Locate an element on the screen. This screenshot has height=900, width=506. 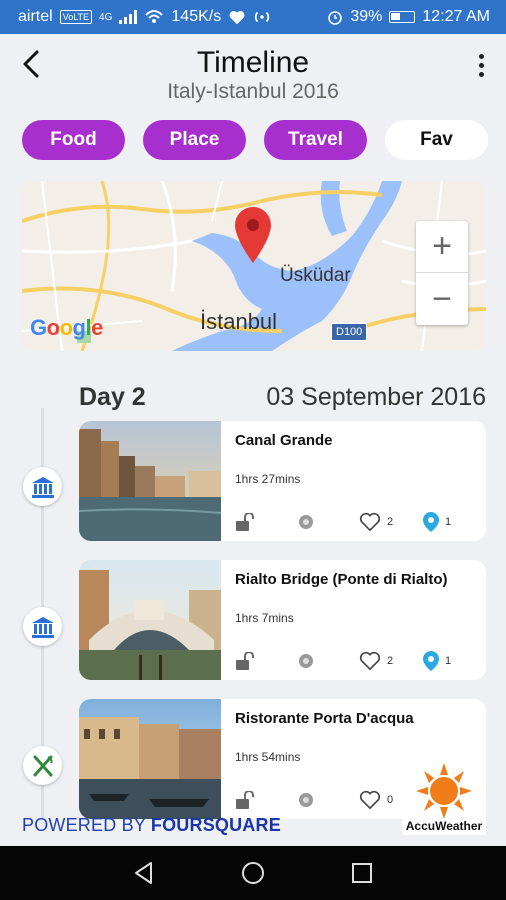
battery-icon is located at coordinates (402, 17).